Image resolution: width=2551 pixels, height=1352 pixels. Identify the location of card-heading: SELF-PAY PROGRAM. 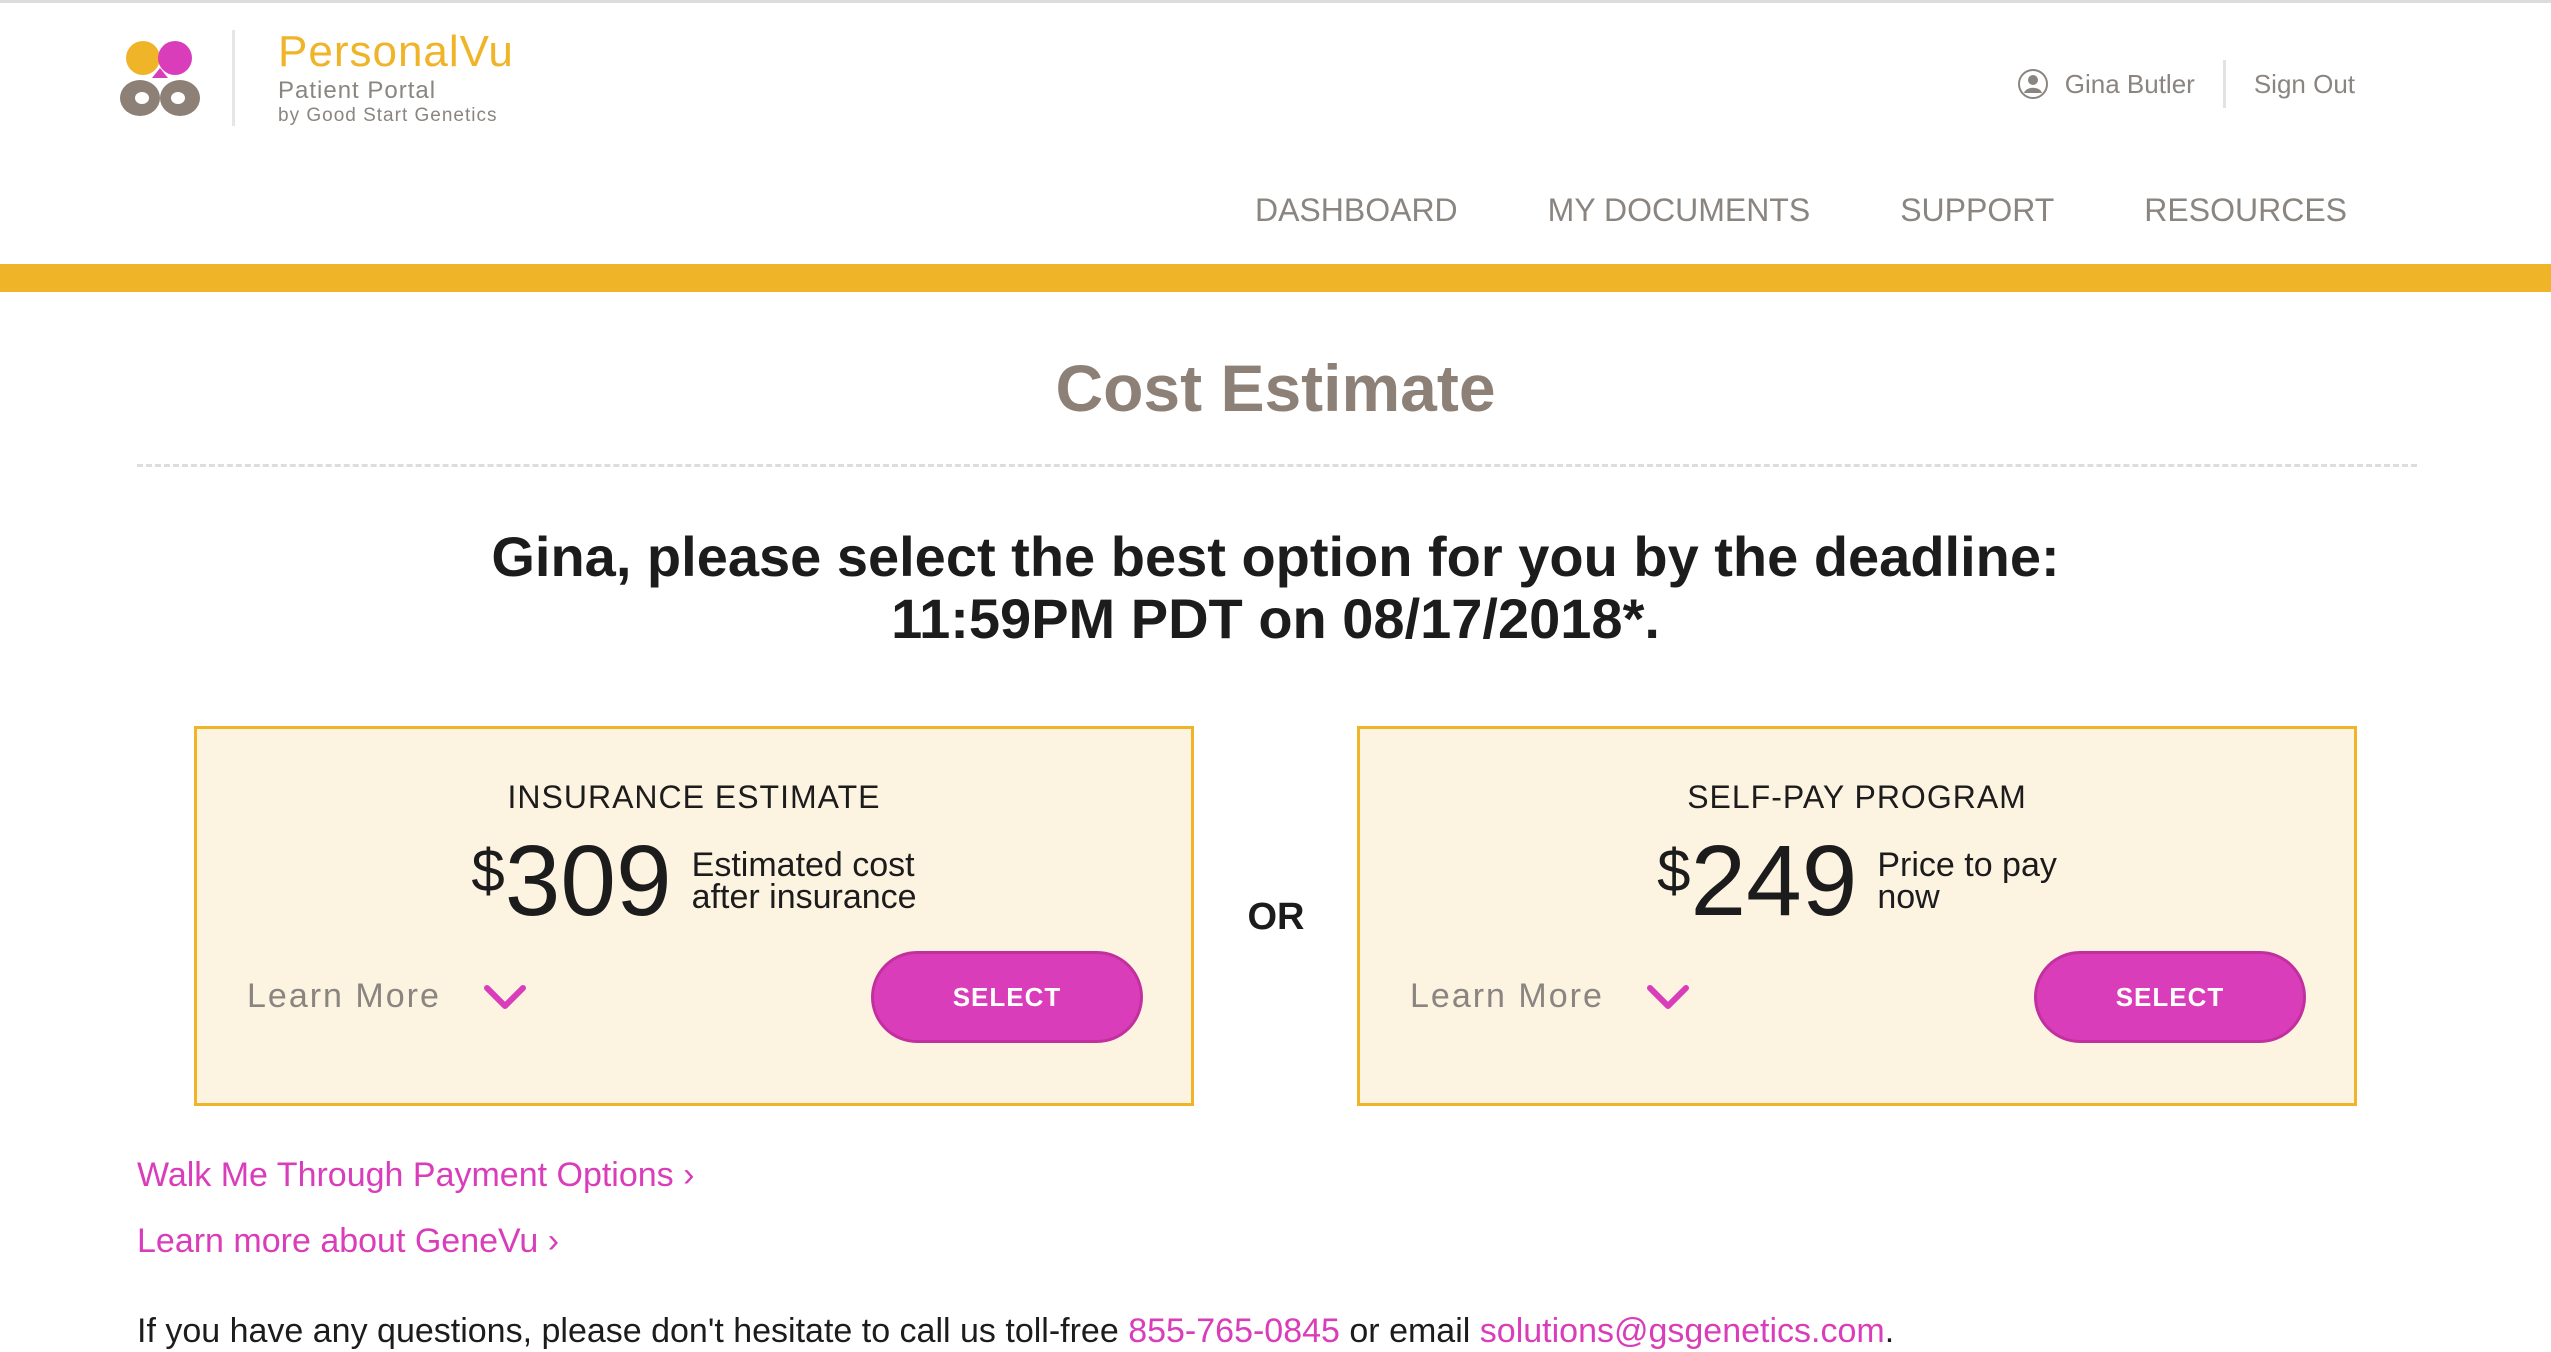
(1857, 797).